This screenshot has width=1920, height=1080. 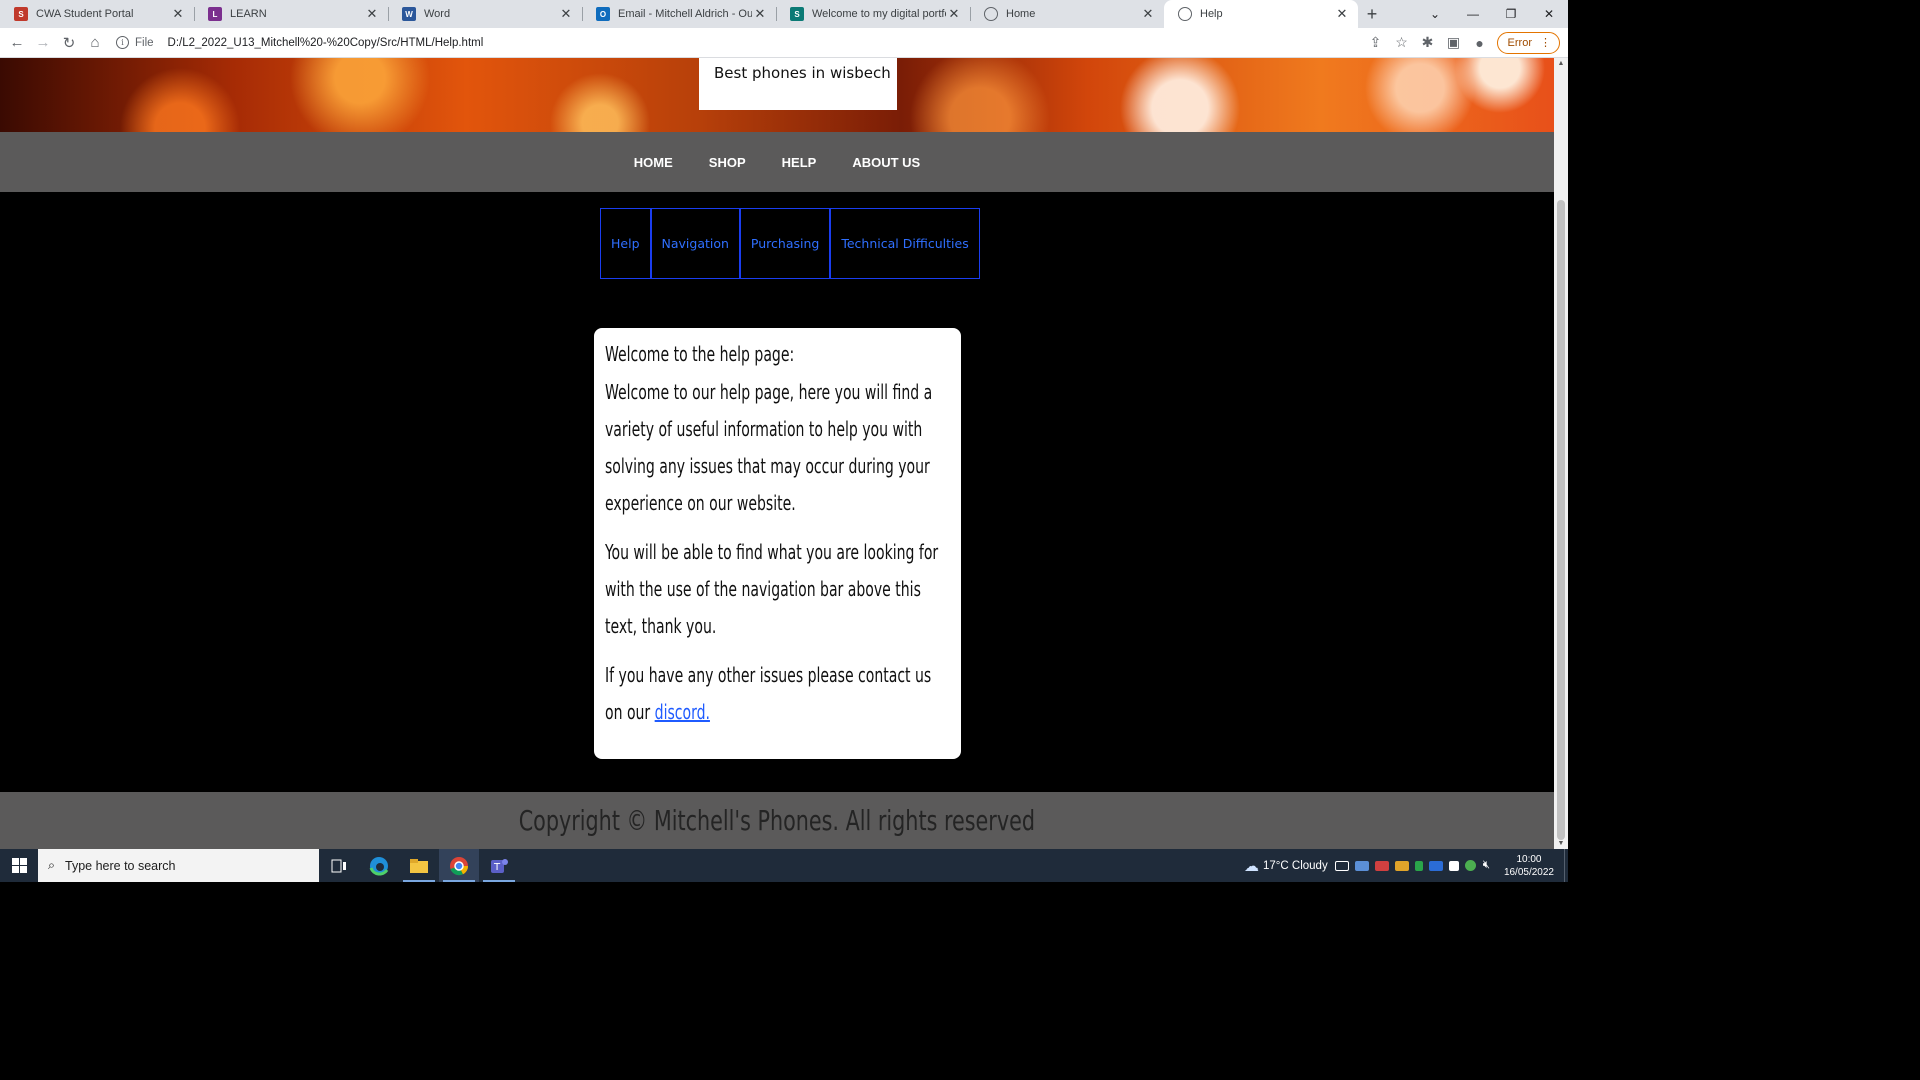 What do you see at coordinates (339, 865) in the screenshot?
I see `task-view-icon` at bounding box center [339, 865].